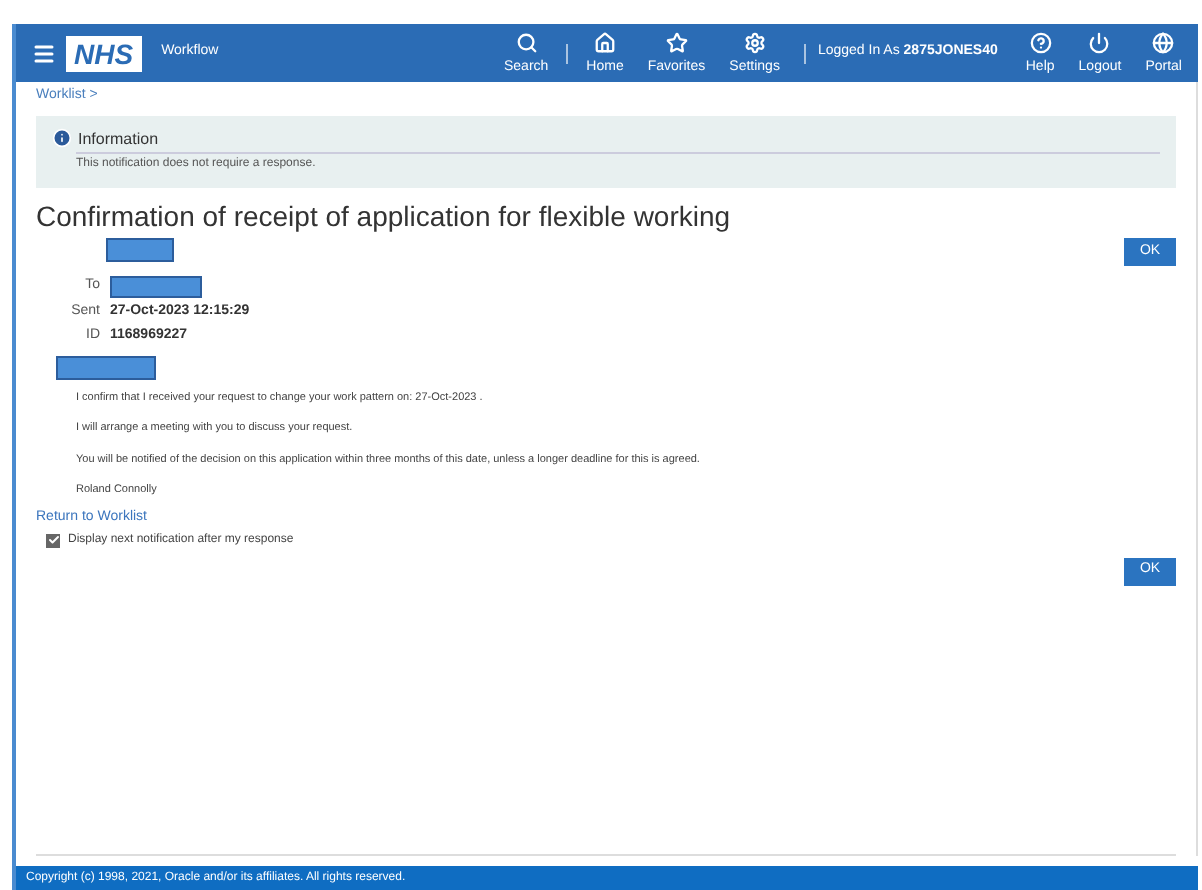 This screenshot has height=890, width=1202. Describe the element at coordinates (1040, 43) in the screenshot. I see `help-icon` at that location.